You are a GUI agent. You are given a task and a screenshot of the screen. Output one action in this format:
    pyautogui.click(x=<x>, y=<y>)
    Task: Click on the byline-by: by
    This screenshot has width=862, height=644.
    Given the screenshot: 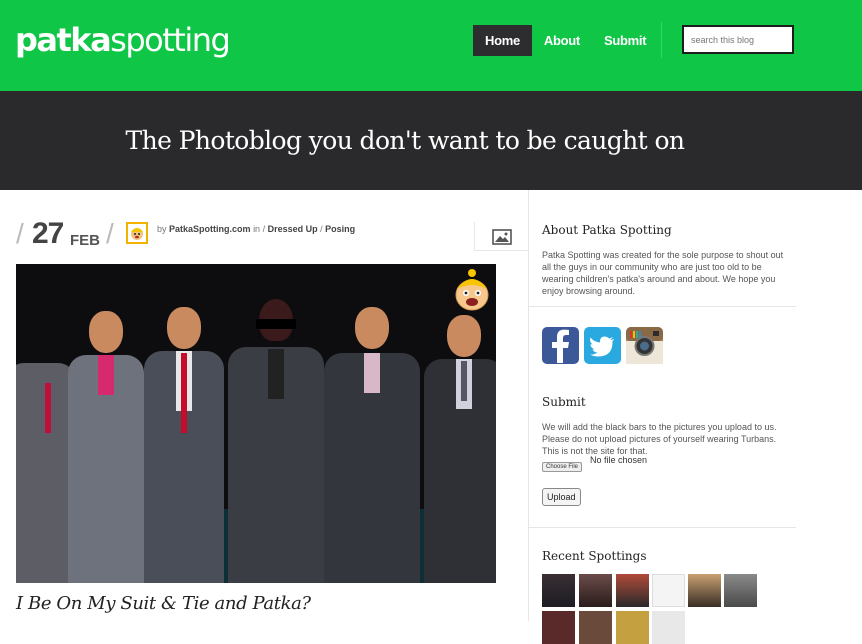 What is the action you would take?
    pyautogui.click(x=162, y=229)
    